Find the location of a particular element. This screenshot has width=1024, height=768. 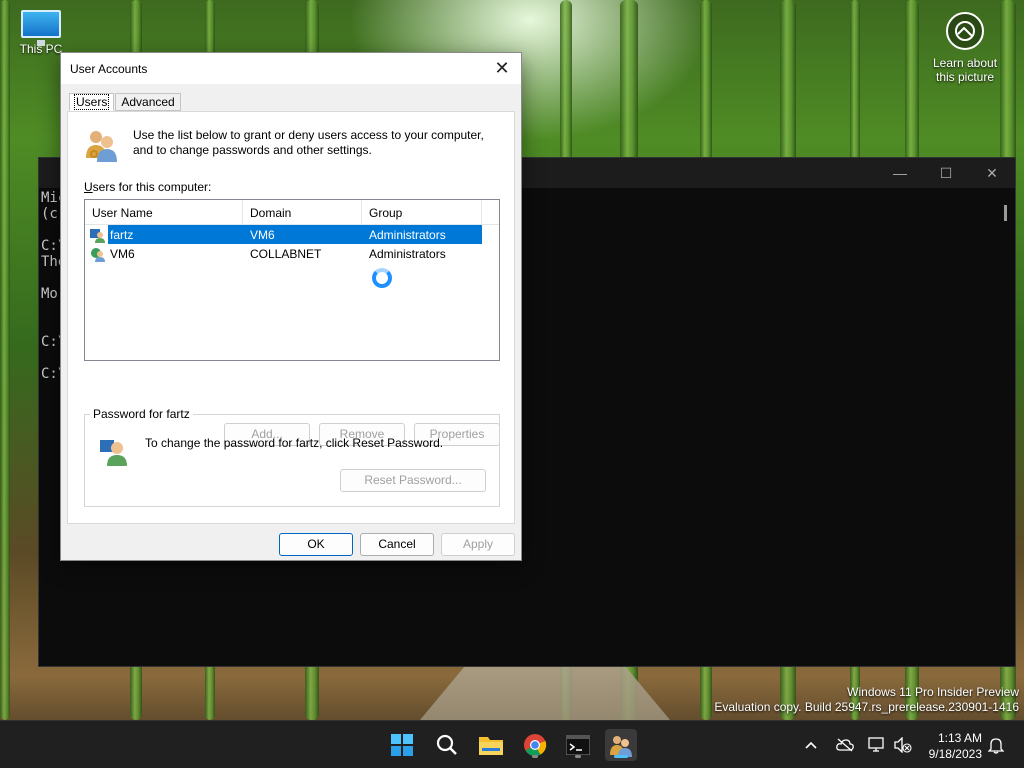

clock-time: 1:13 AM is located at coordinates (959, 738).